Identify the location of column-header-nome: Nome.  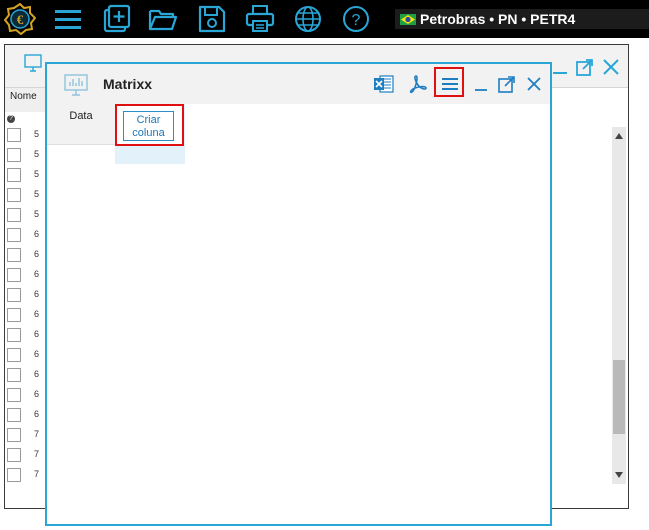
(25, 100).